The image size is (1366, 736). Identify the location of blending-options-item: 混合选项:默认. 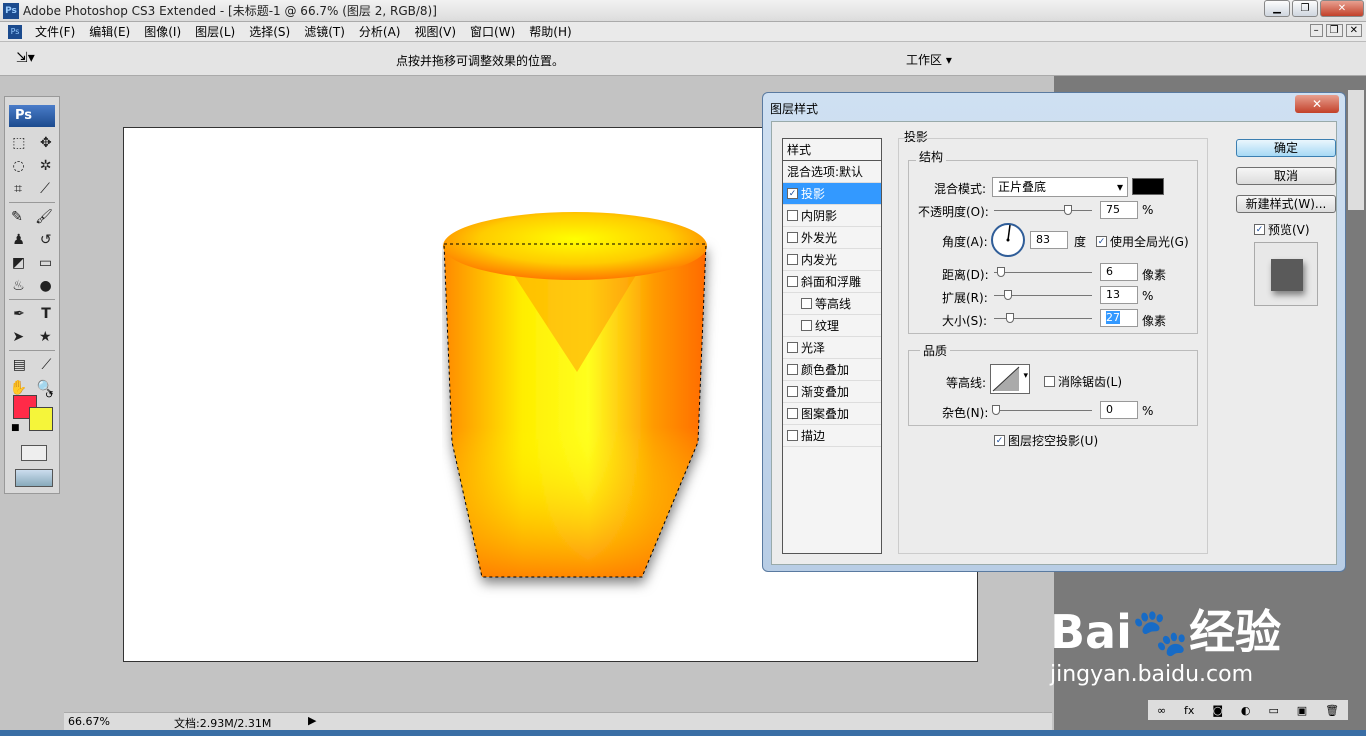
(832, 172).